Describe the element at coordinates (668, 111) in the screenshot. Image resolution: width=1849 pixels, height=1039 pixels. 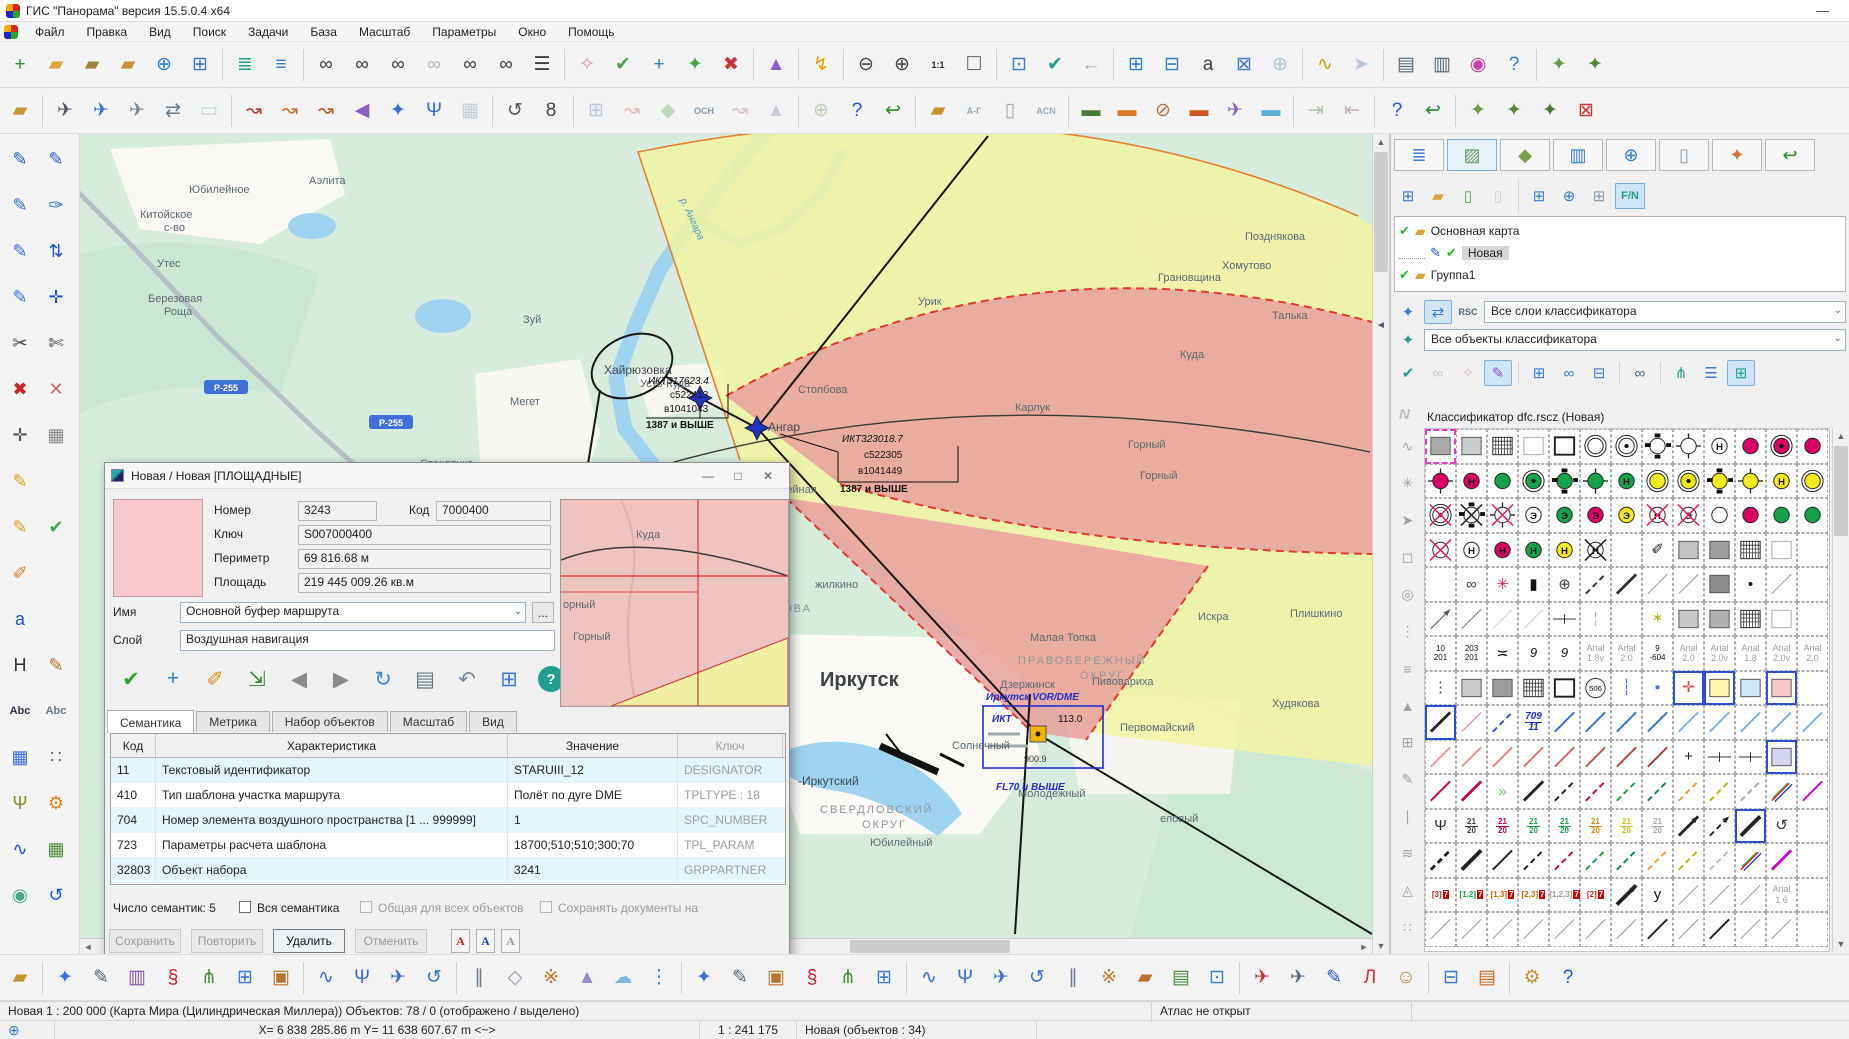
I see `fan-dim-icon: ◆` at that location.